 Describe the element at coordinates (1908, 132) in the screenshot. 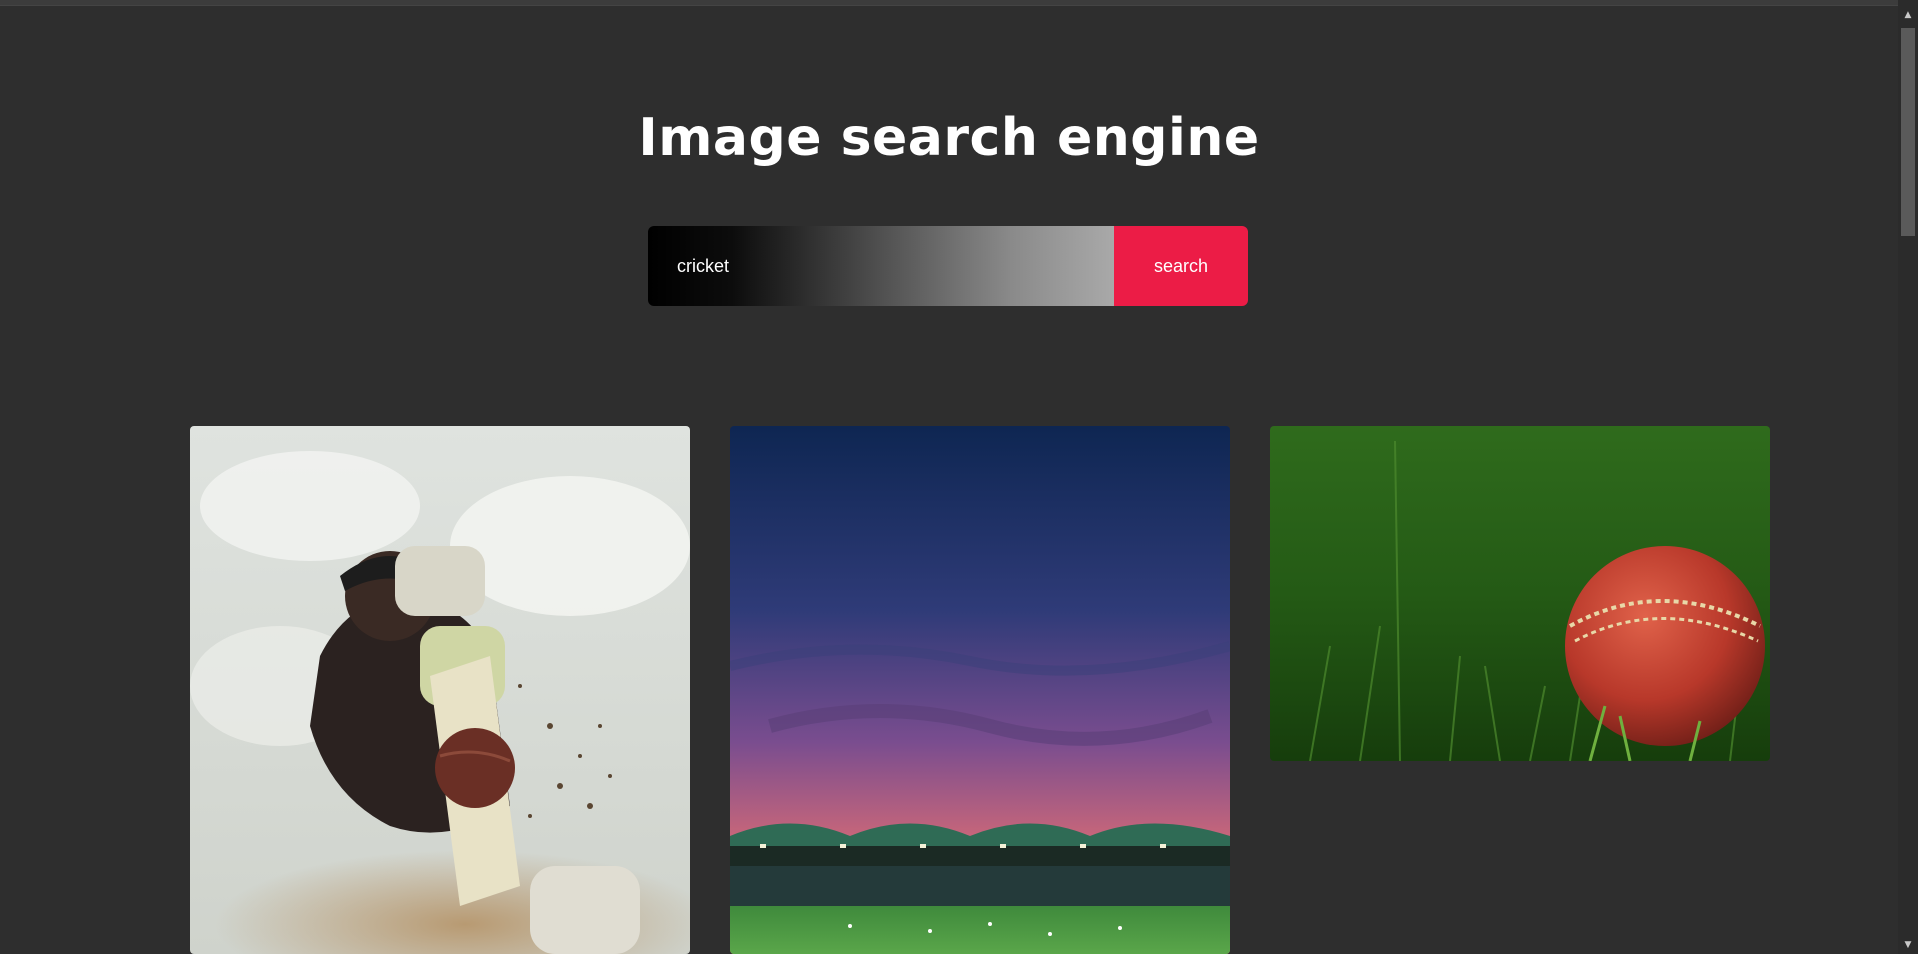

I see `scrollbar-thumb` at that location.